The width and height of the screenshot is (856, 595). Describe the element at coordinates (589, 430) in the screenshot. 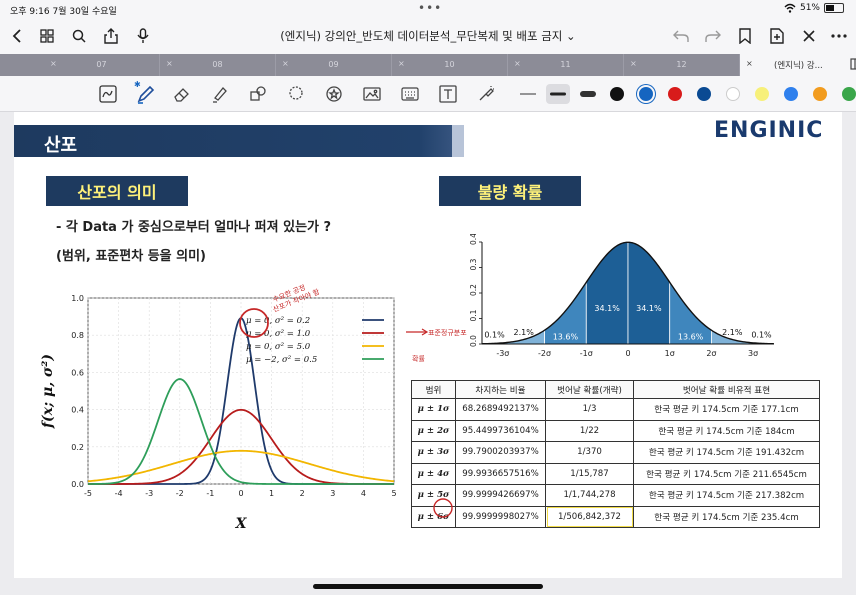

I see `table-cell: 1/22` at that location.